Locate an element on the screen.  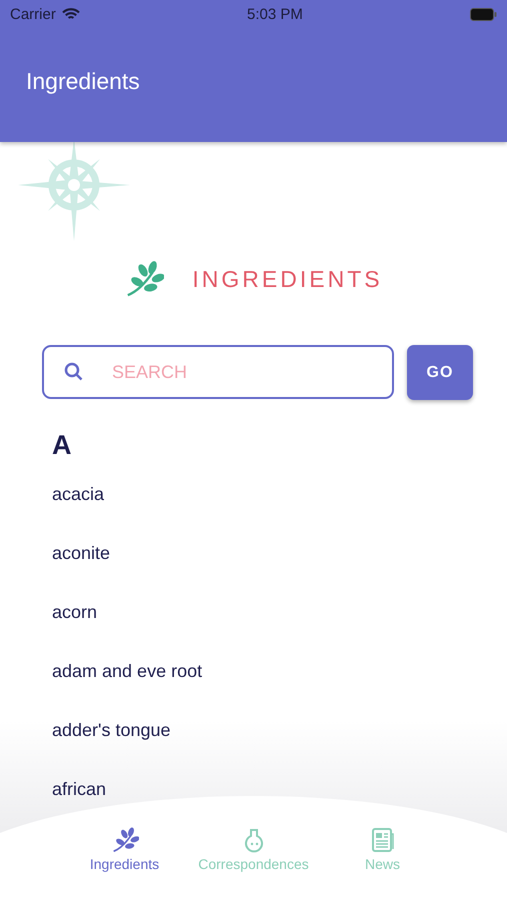
battery-icon is located at coordinates (483, 14).